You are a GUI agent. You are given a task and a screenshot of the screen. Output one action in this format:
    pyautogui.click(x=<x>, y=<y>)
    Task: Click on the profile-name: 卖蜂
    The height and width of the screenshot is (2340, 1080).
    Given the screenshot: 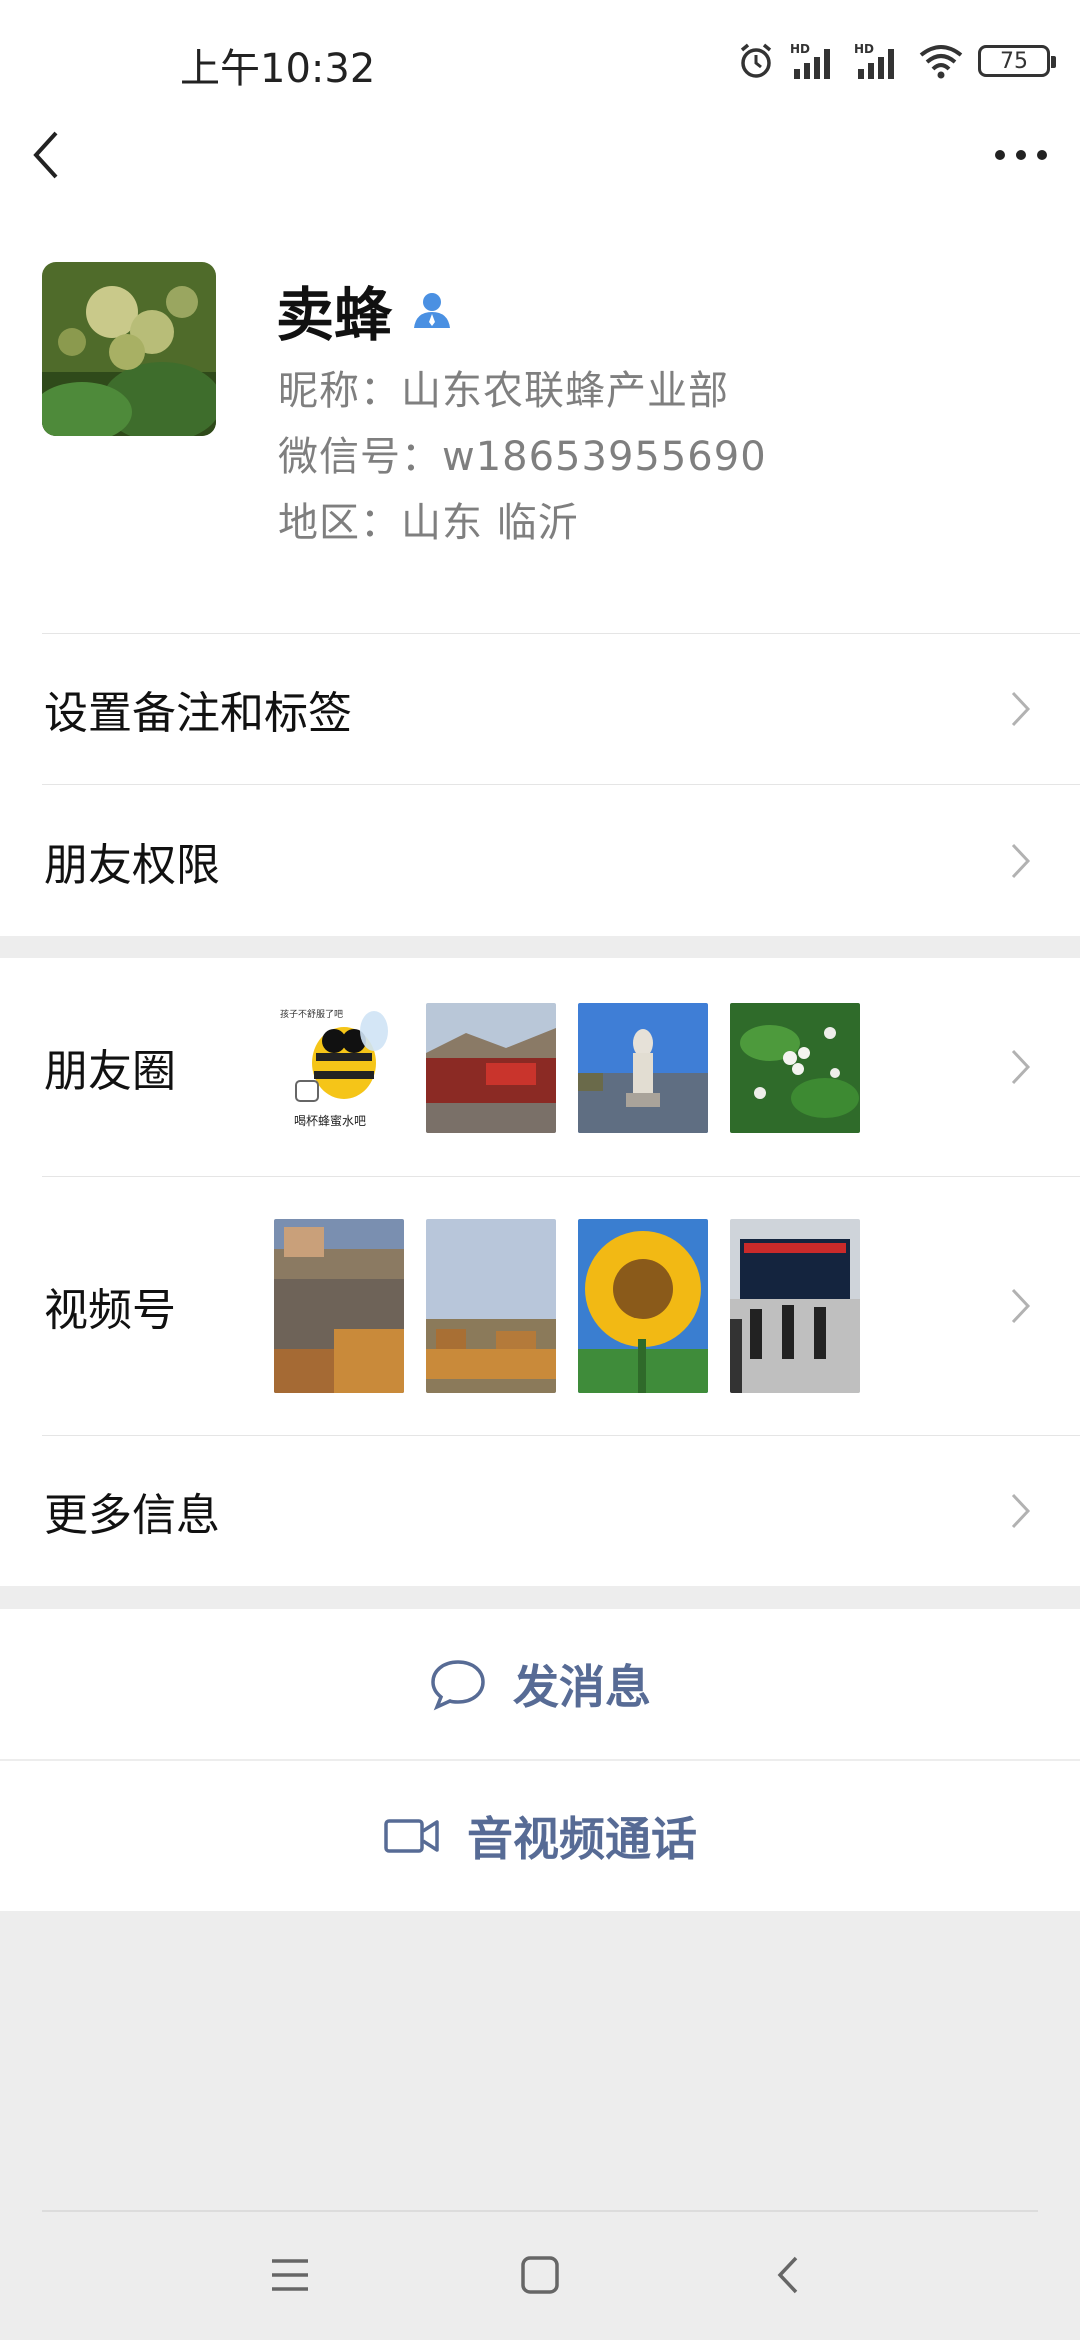 What is the action you would take?
    pyautogui.click(x=334, y=315)
    